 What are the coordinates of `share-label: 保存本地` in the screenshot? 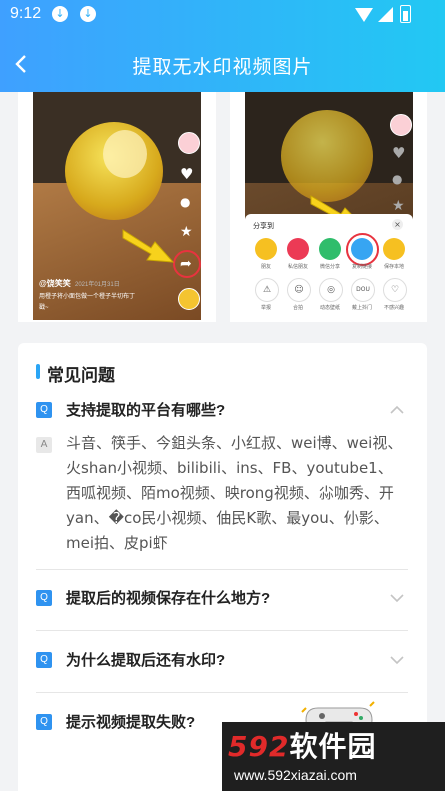 It's located at (393, 267).